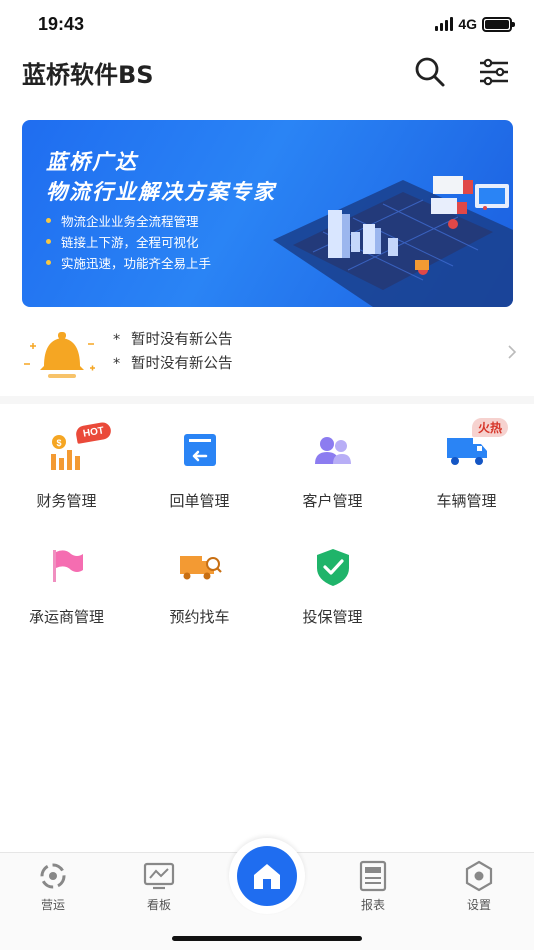 This screenshot has width=534, height=950. What do you see at coordinates (93, 432) in the screenshot?
I see `hot-badge: HOT` at bounding box center [93, 432].